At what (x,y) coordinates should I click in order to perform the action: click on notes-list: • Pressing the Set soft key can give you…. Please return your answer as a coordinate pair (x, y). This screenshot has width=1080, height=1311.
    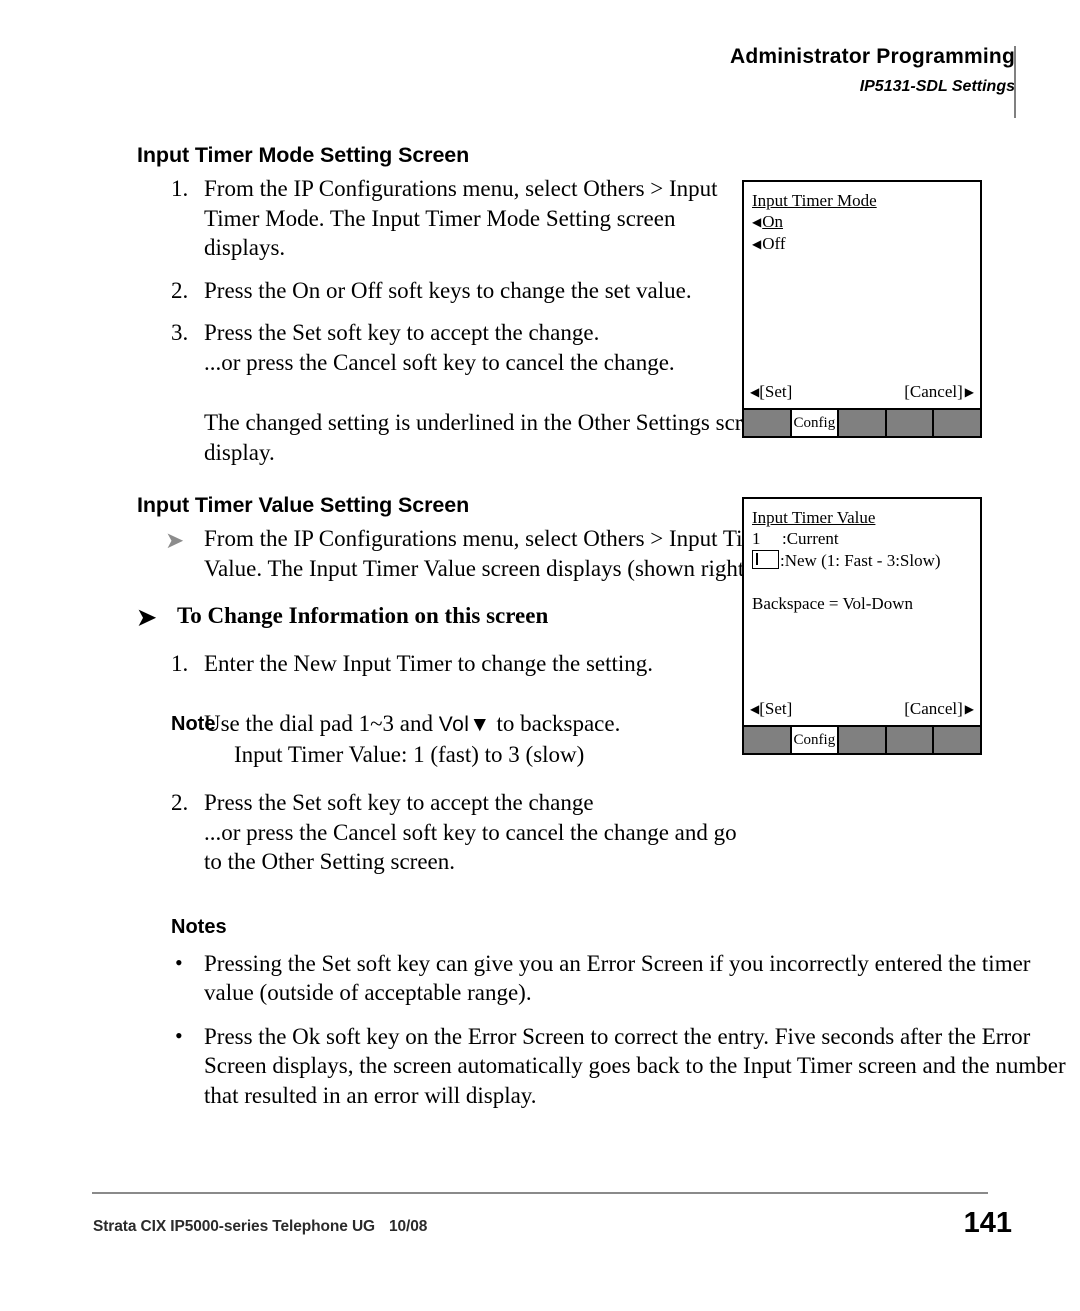
    Looking at the image, I should click on (601, 1030).